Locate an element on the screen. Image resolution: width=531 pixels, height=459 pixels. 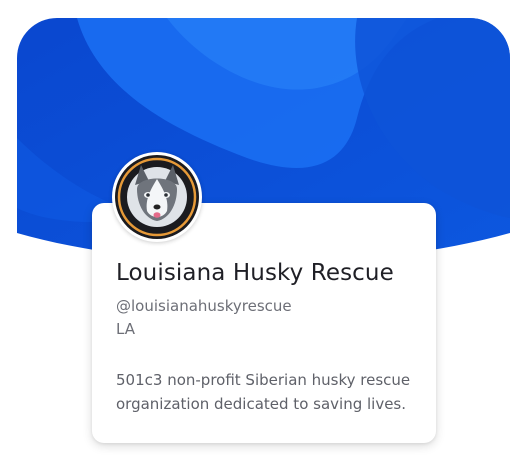
profile-avatar is located at coordinates (157, 197).